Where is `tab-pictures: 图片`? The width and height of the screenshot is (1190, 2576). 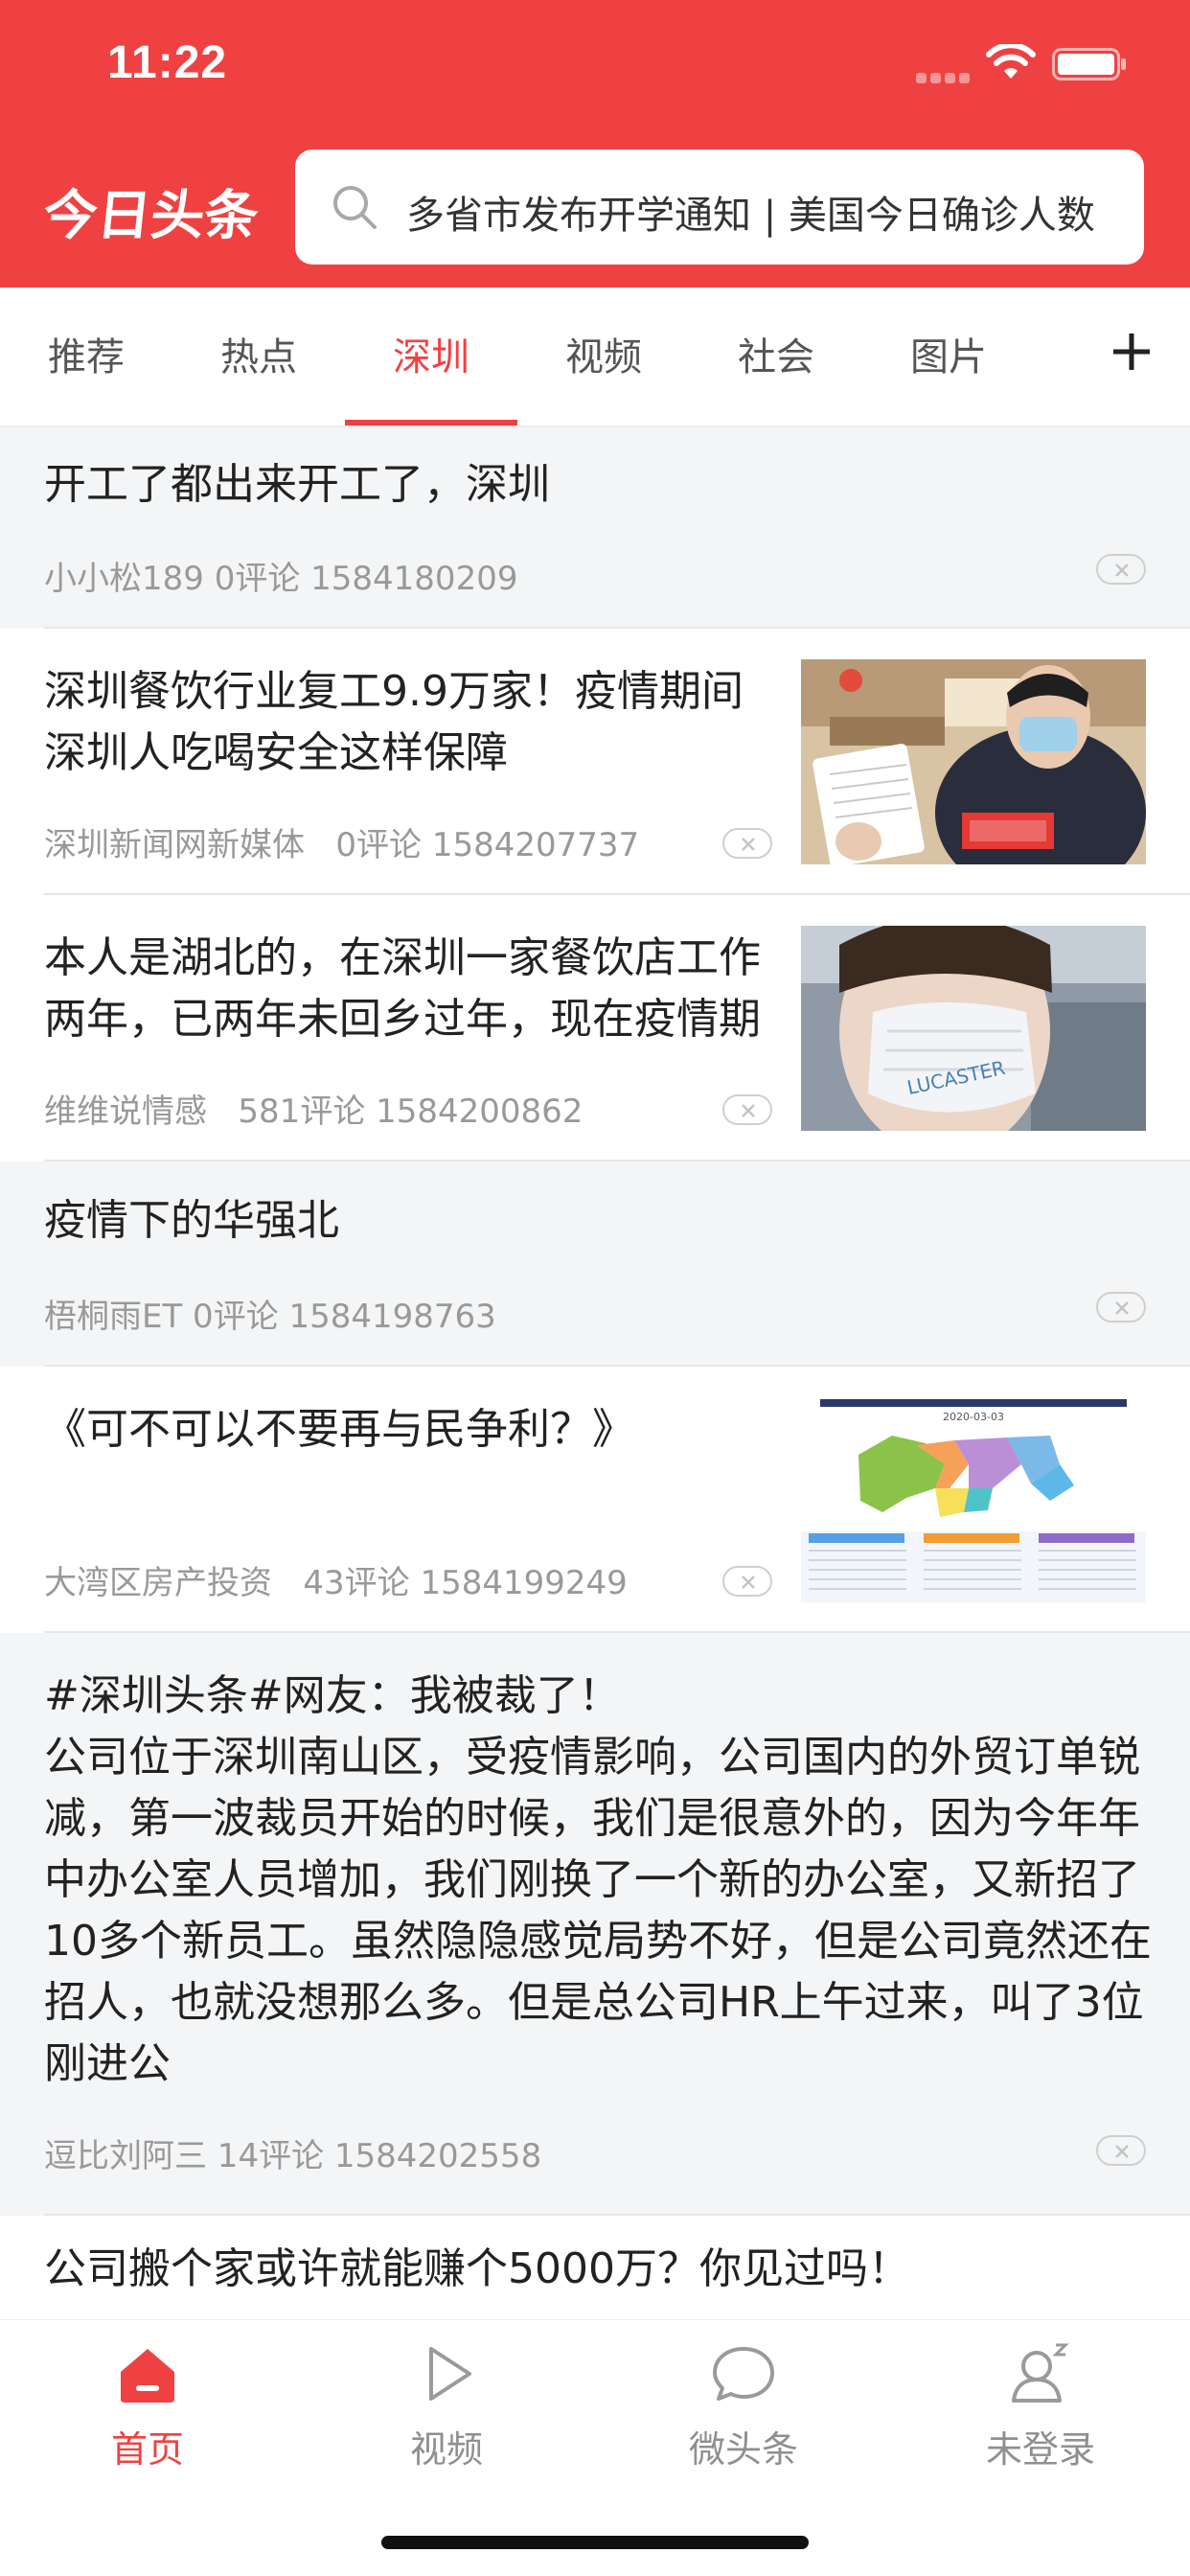
tab-pictures: 图片 is located at coordinates (949, 353).